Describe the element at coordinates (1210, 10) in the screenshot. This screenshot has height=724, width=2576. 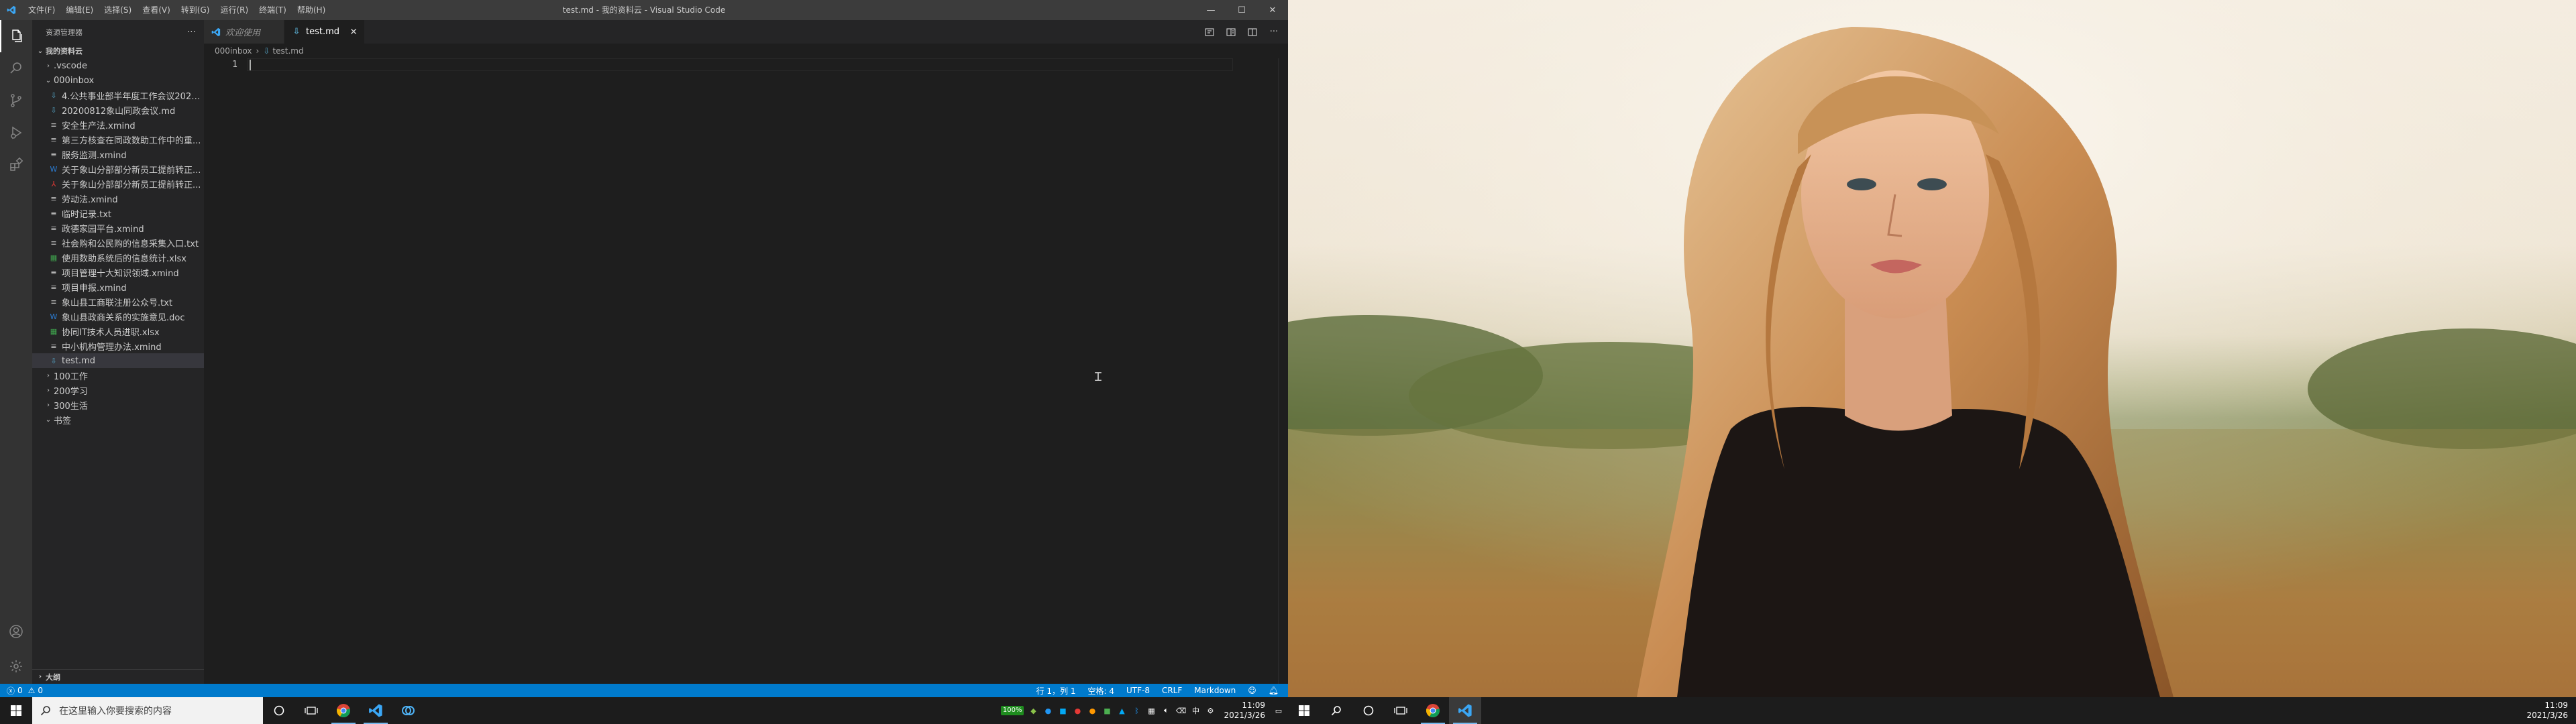
I see `minimize-button: —` at that location.